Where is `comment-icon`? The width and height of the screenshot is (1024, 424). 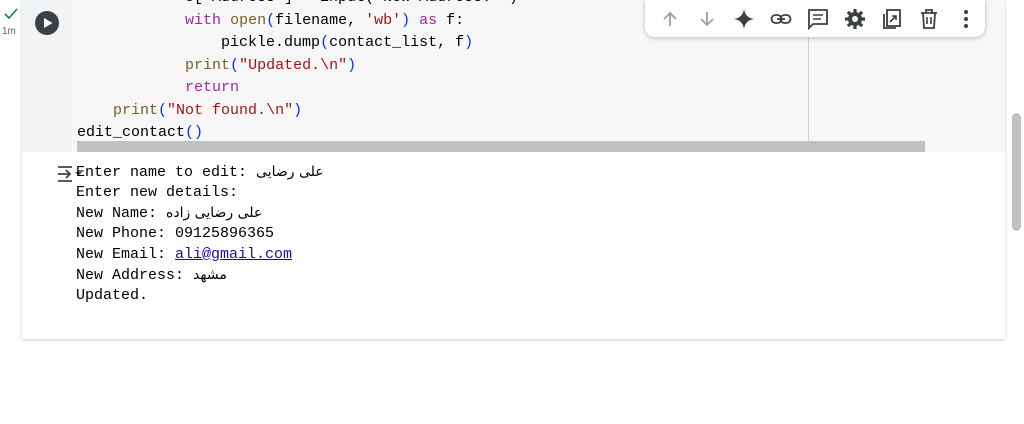 comment-icon is located at coordinates (818, 19).